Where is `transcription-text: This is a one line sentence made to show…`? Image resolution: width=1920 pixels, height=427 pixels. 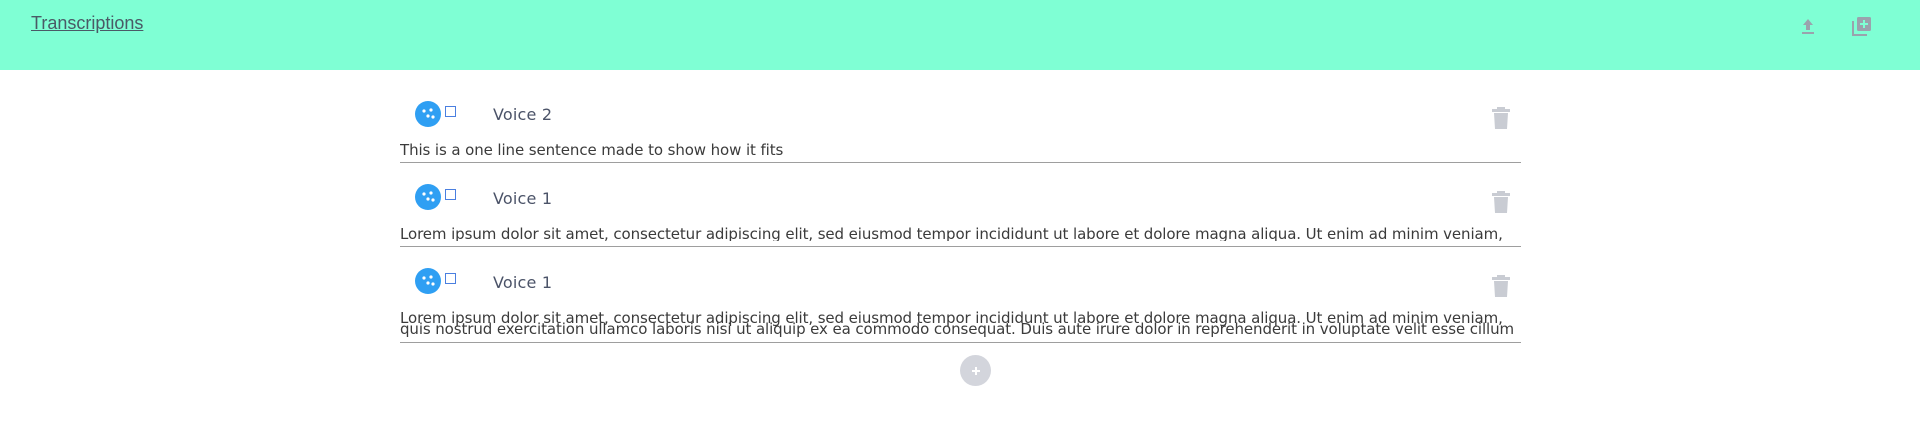
transcription-text: This is a one line sentence made to show… is located at coordinates (960, 150).